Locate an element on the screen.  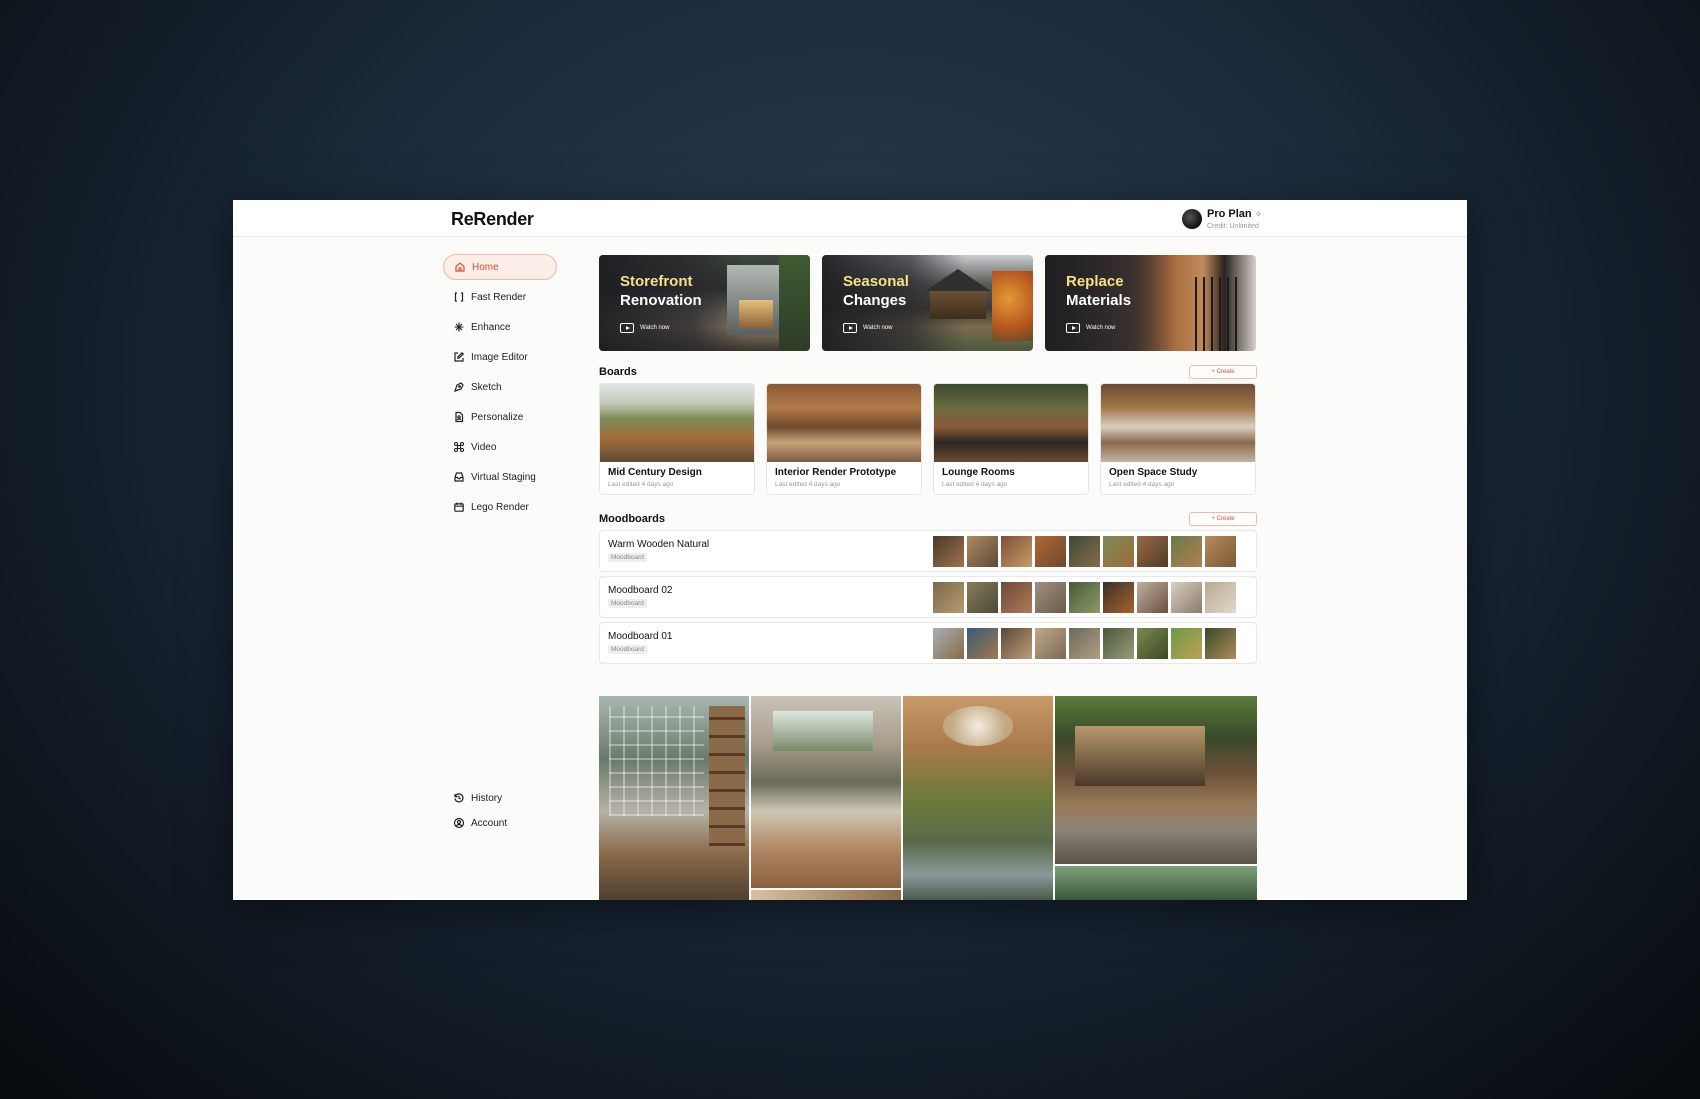
sidebar-item-virtual-staging: Virtual Staging is located at coordinates (500, 477).